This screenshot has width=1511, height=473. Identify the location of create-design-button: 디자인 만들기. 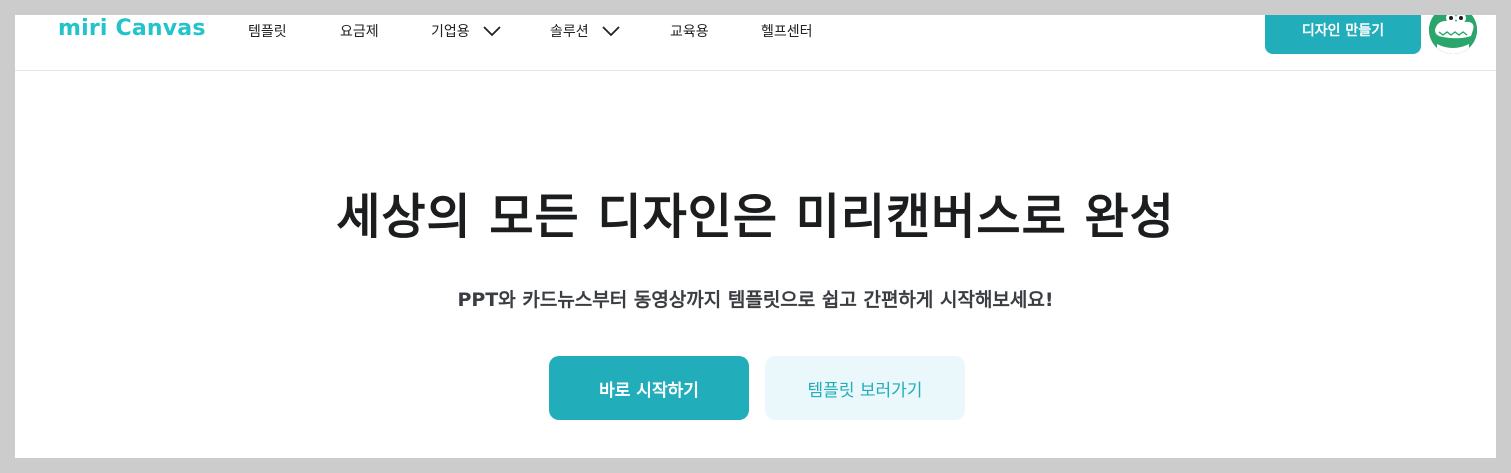
(1343, 34).